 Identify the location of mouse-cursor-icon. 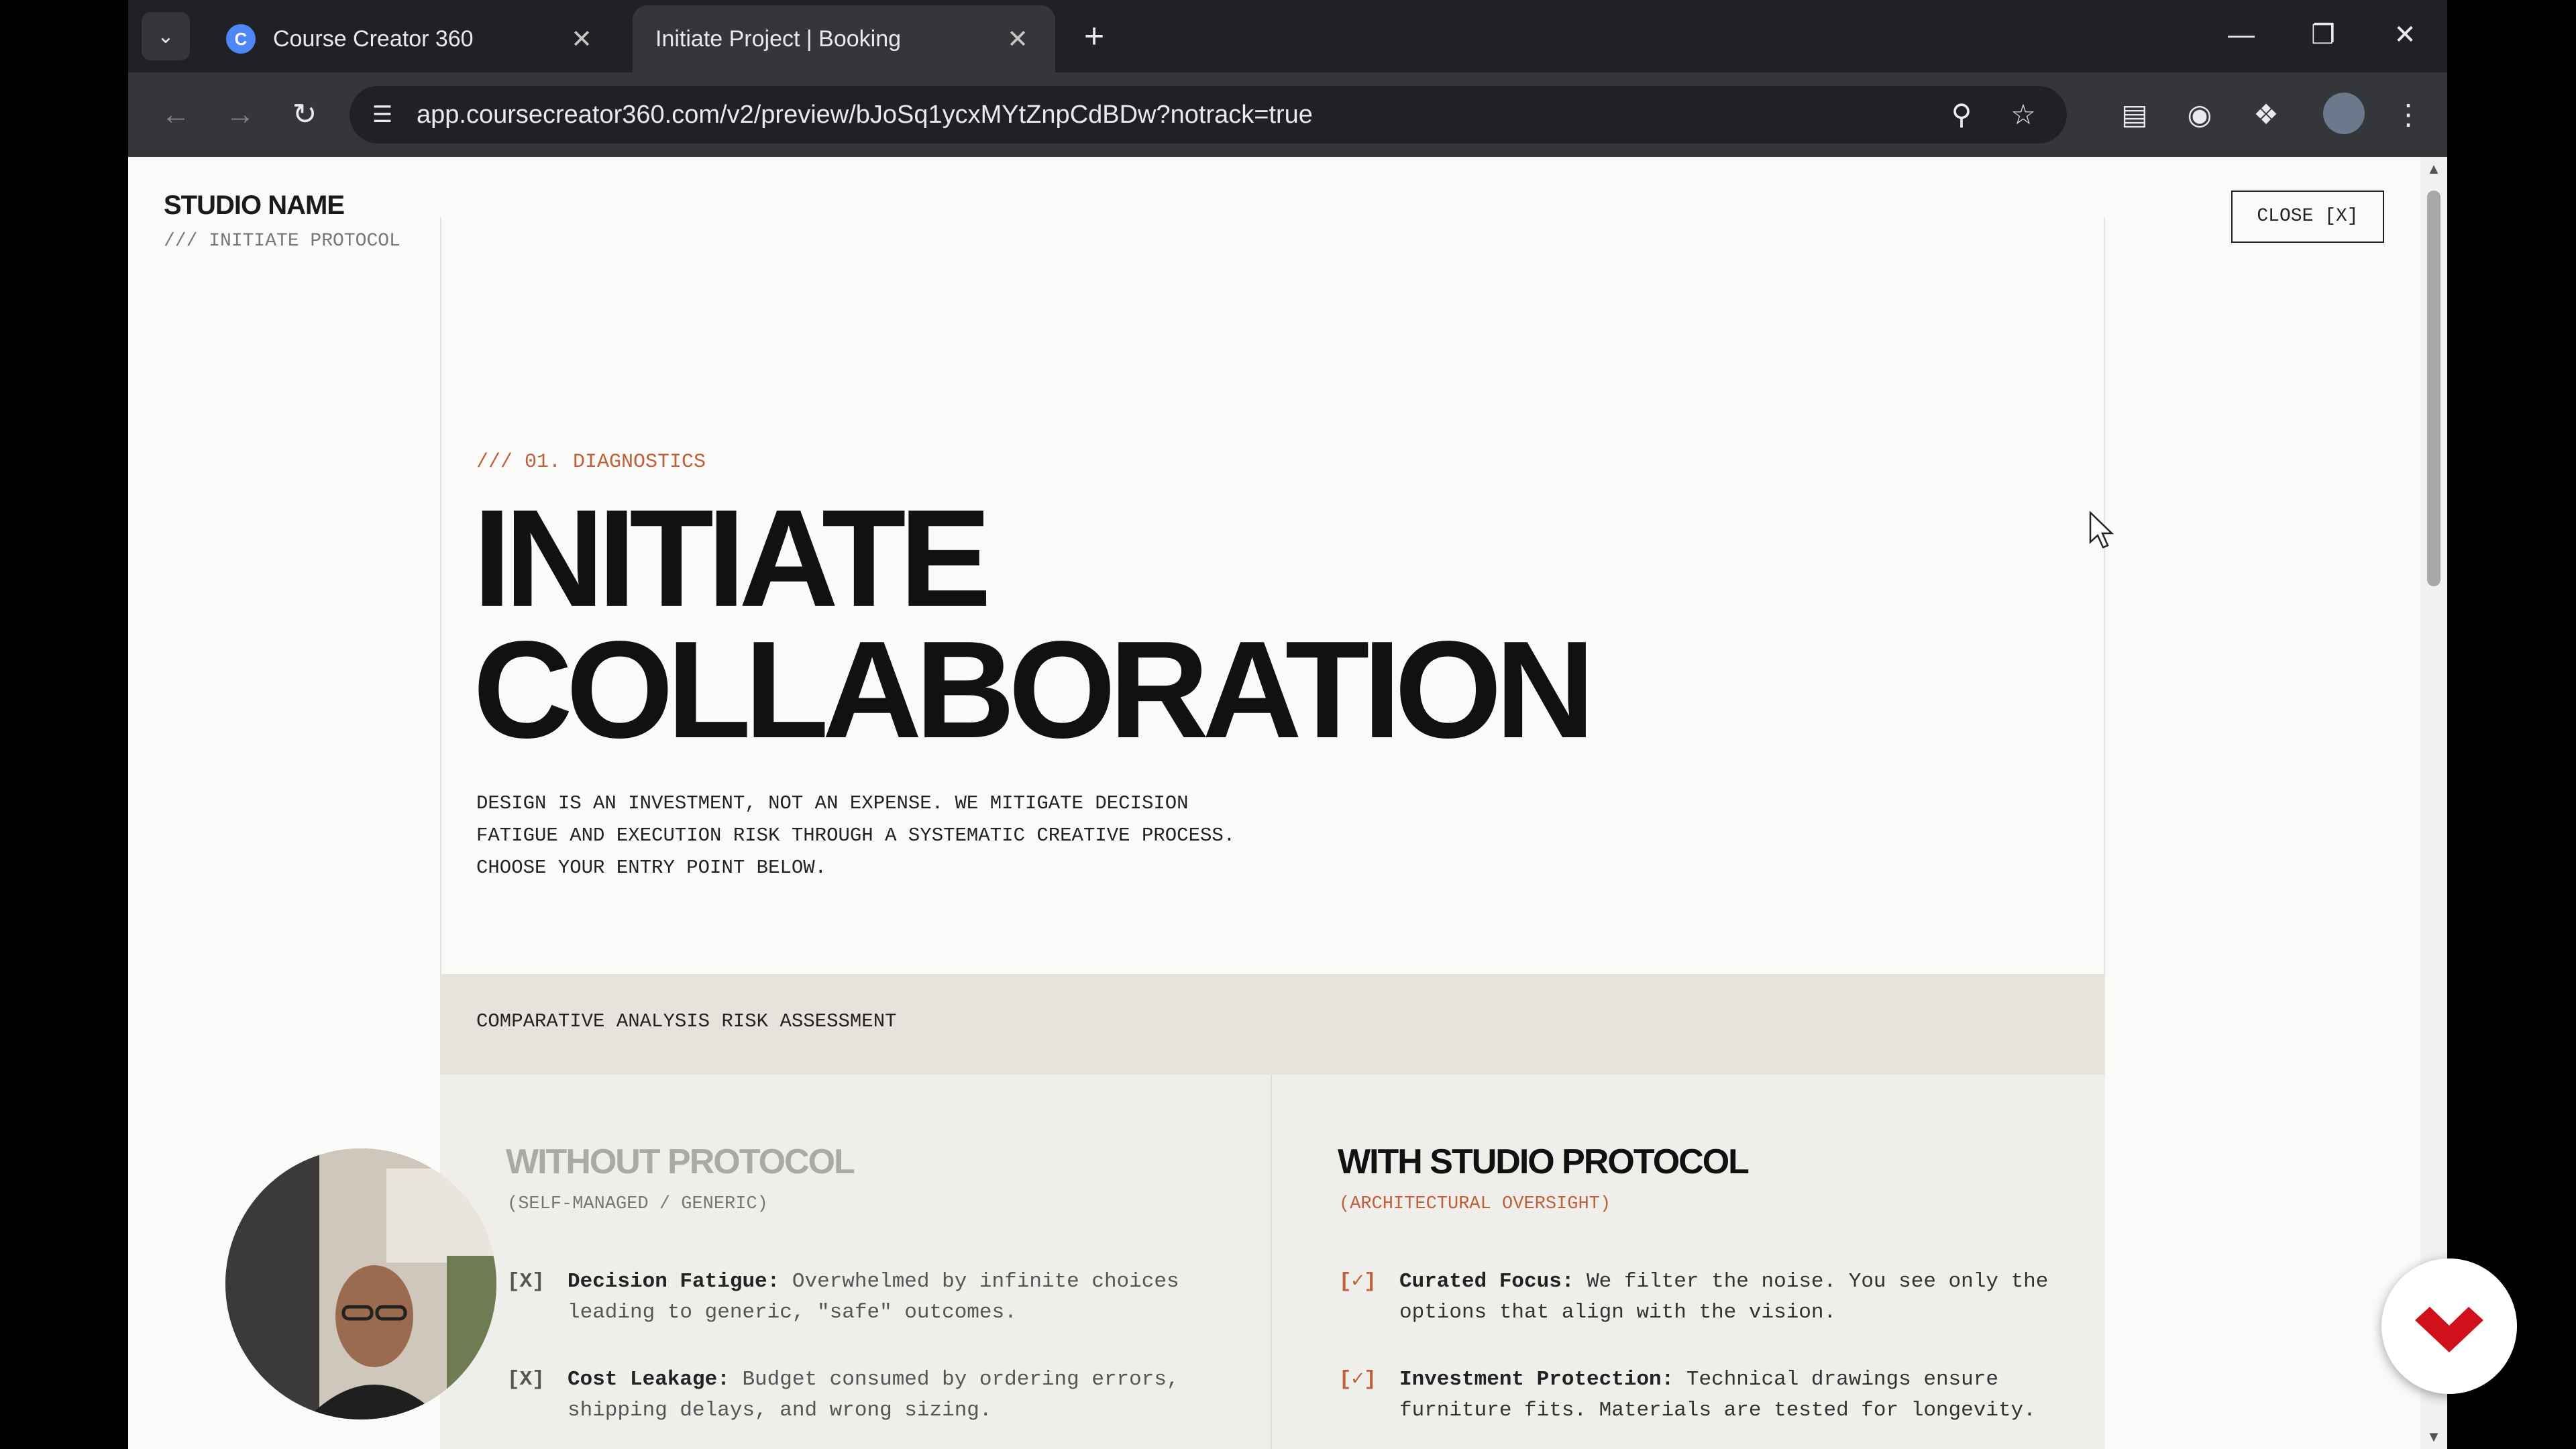
(2101, 530).